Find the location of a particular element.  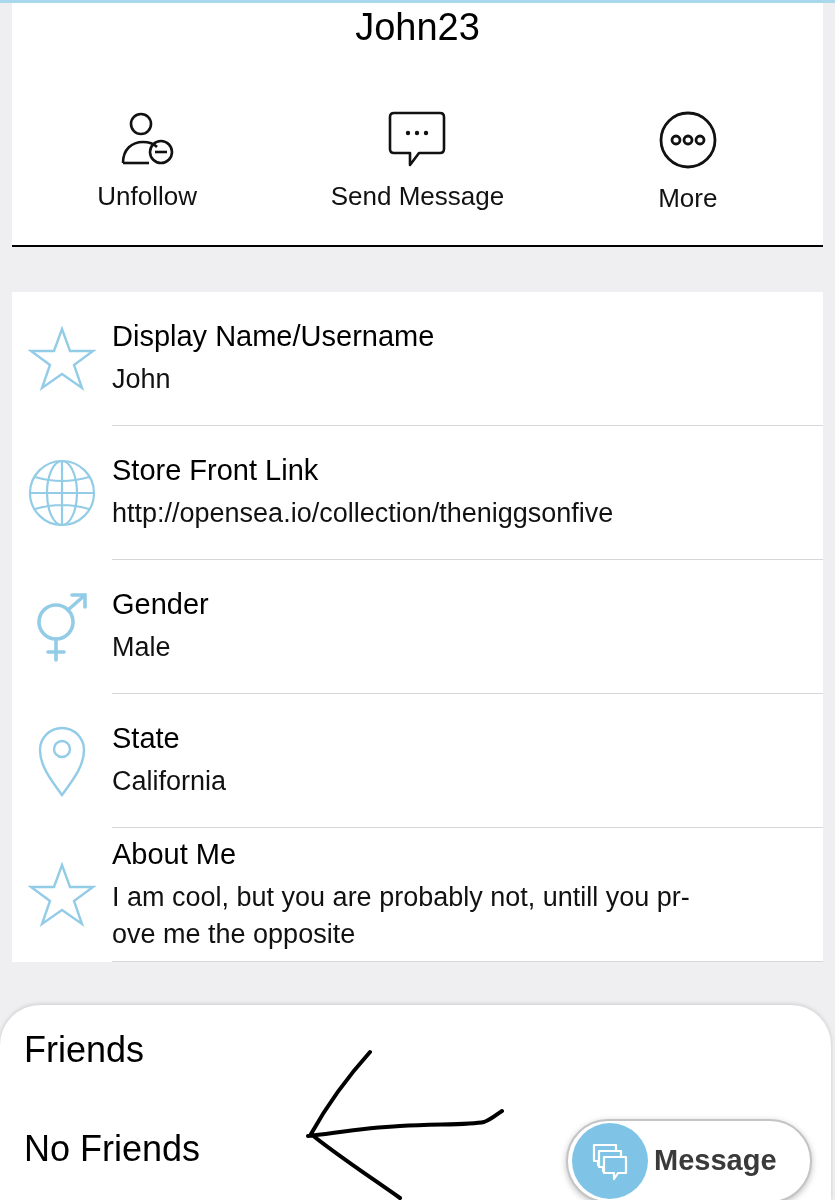

field-value: Male is located at coordinates (141, 647).